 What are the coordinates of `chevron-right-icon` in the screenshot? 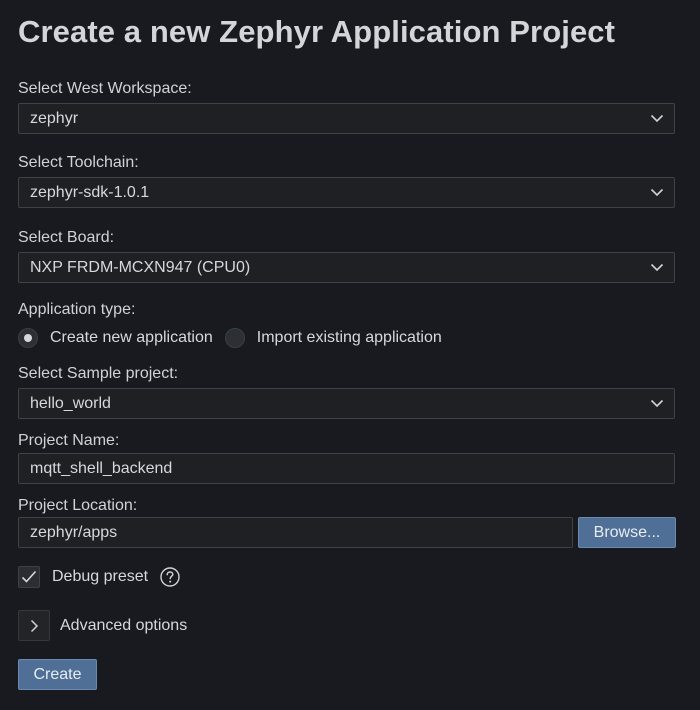 It's located at (34, 625).